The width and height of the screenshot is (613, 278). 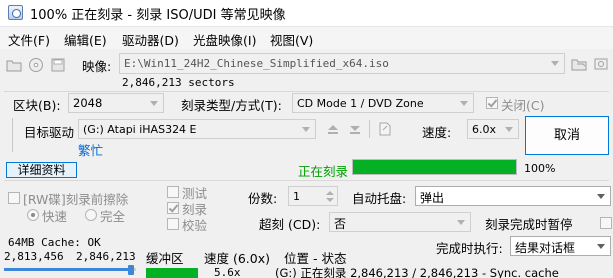 What do you see at coordinates (323, 171) in the screenshot?
I see `progress-status-label: 正在刻录` at bounding box center [323, 171].